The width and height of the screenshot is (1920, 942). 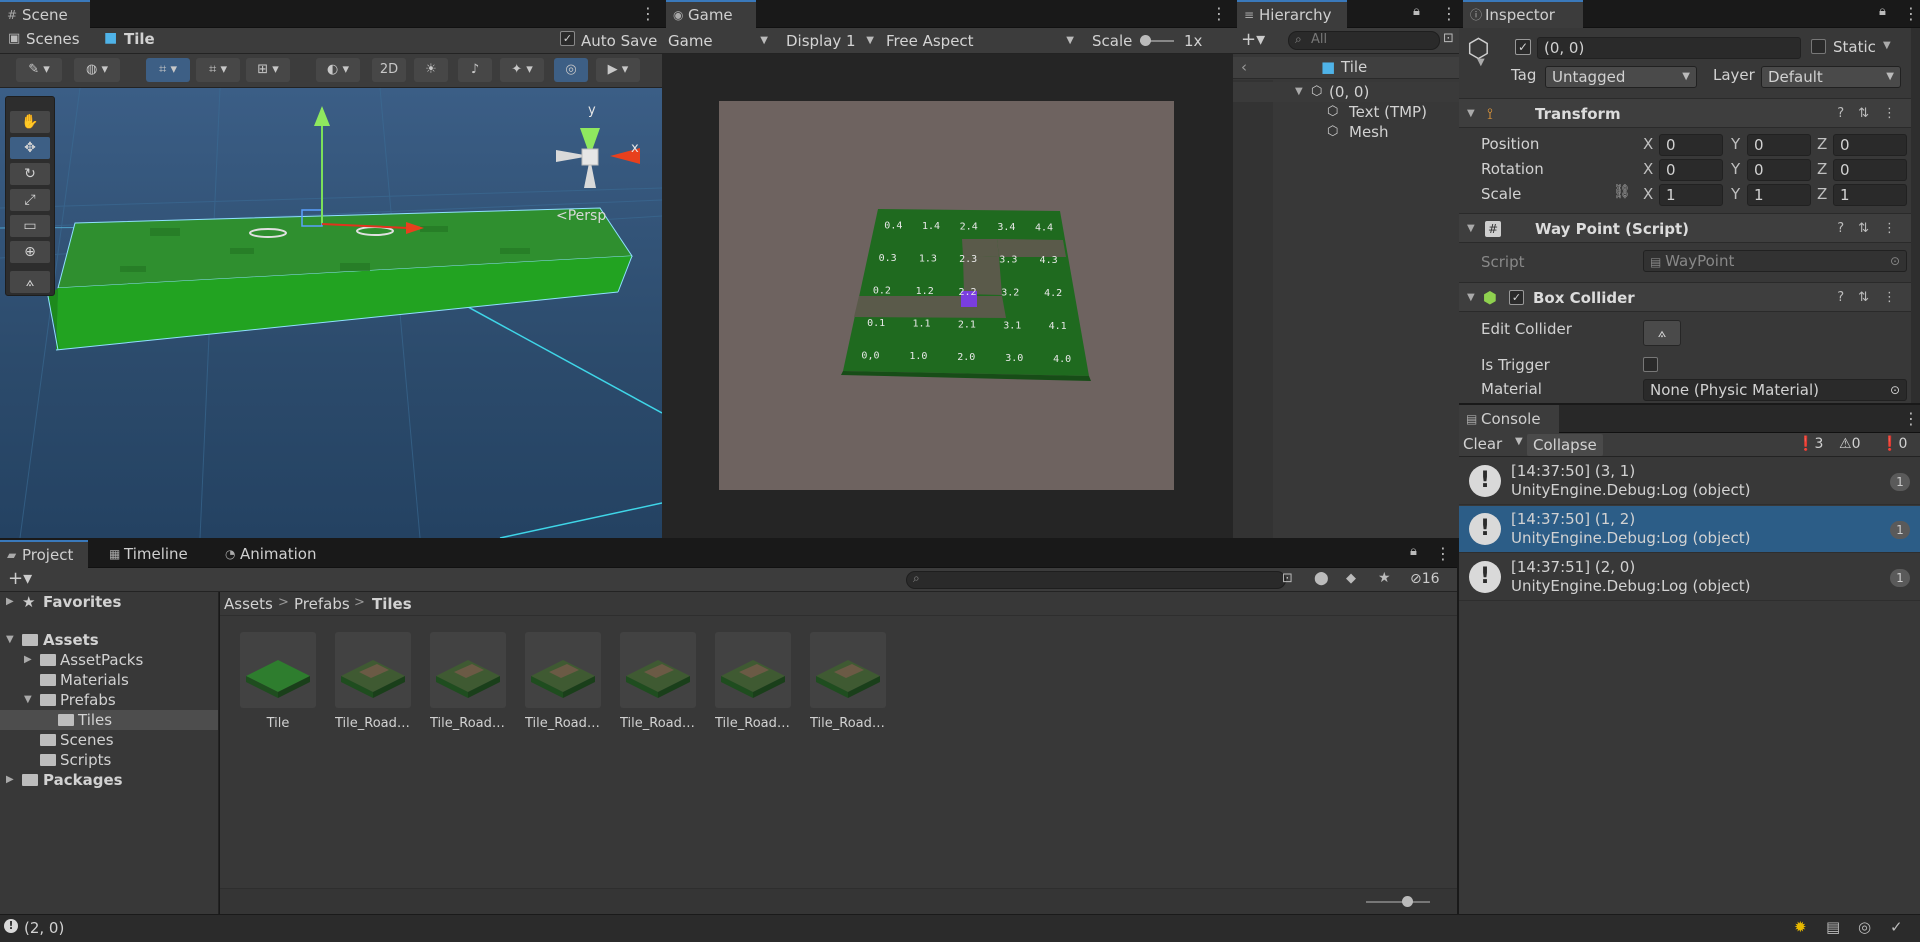 What do you see at coordinates (1818, 46) in the screenshot?
I see `static-checkbox` at bounding box center [1818, 46].